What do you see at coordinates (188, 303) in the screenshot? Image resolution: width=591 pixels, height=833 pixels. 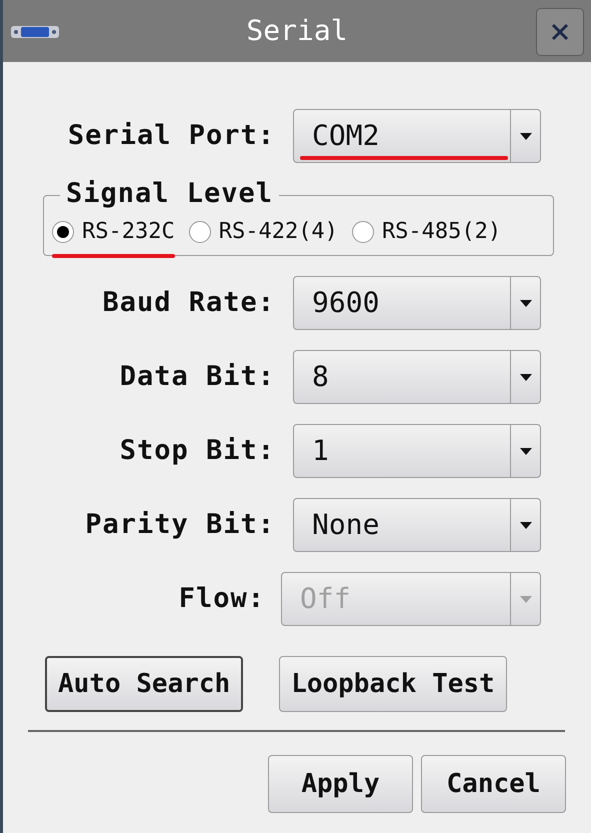 I see `field-label: Baud Rate:` at bounding box center [188, 303].